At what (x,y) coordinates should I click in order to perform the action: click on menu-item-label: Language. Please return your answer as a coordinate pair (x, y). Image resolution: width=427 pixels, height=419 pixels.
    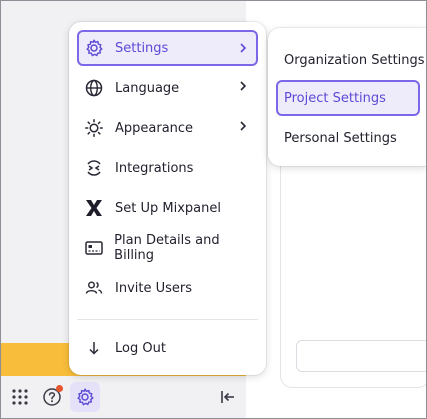
    Looking at the image, I should click on (147, 88).